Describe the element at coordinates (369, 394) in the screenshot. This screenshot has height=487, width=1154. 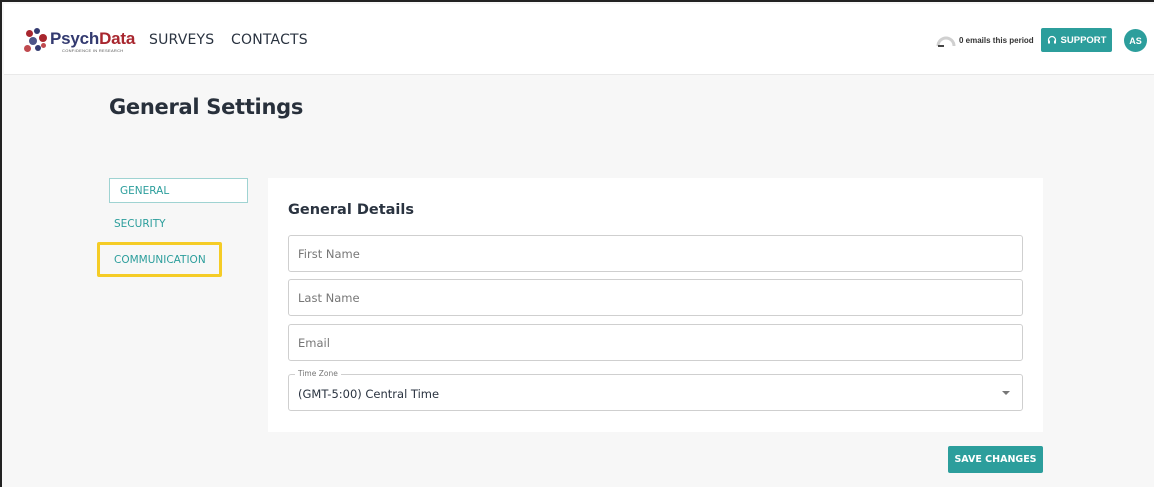
I see `time-zone-value: (GMT-5:00) Central Time` at that location.